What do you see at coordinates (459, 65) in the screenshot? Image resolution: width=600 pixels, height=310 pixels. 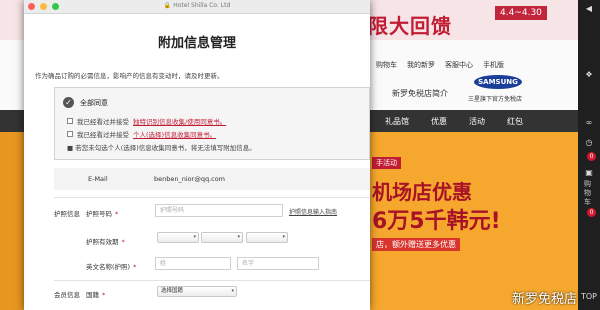 I see `service-link: 客服中心` at bounding box center [459, 65].